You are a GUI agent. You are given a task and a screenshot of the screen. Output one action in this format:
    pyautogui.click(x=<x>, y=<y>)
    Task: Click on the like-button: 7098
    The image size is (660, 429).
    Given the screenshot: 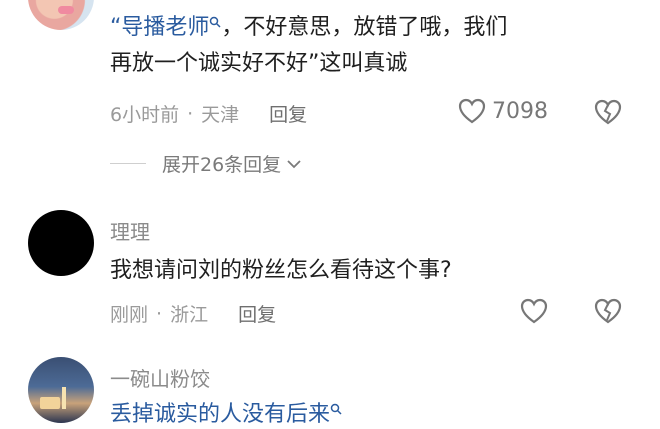 What is the action you would take?
    pyautogui.click(x=503, y=111)
    